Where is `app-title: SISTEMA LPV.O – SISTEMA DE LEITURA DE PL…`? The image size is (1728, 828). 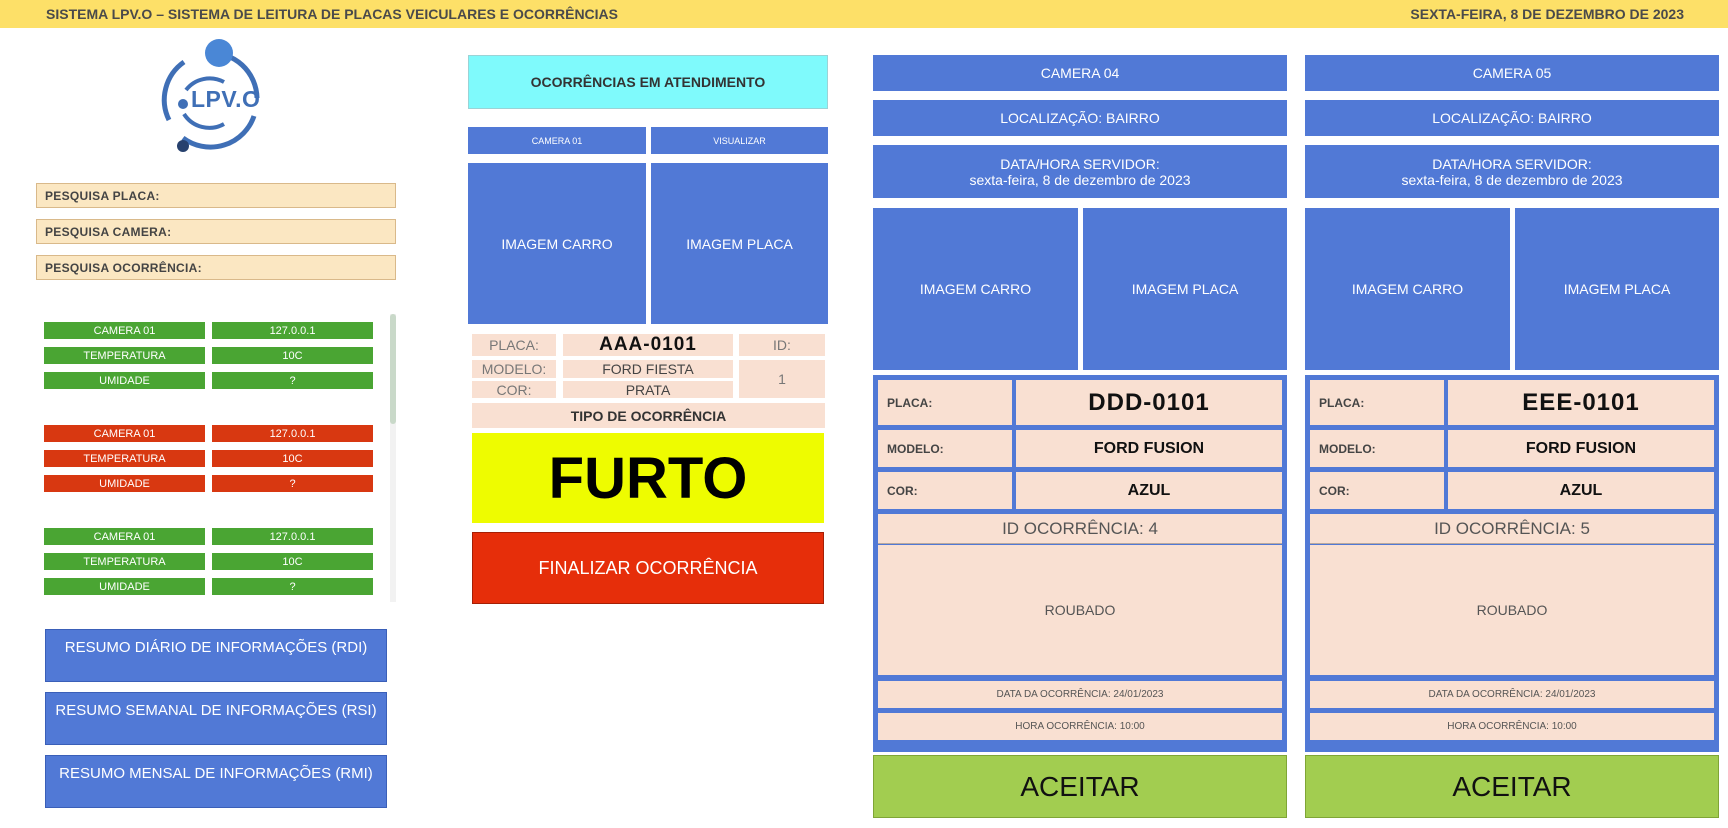 app-title: SISTEMA LPV.O – SISTEMA DE LEITURA DE PL… is located at coordinates (332, 14).